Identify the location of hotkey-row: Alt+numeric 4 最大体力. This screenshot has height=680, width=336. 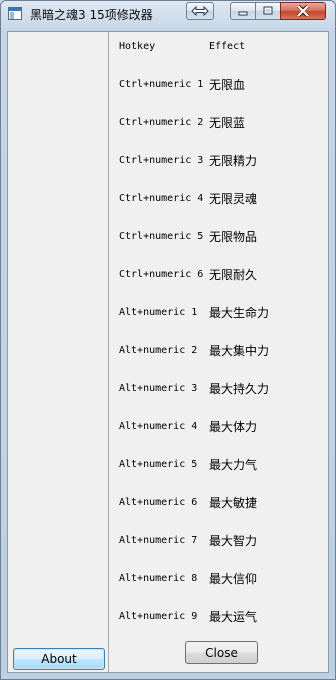
(219, 426).